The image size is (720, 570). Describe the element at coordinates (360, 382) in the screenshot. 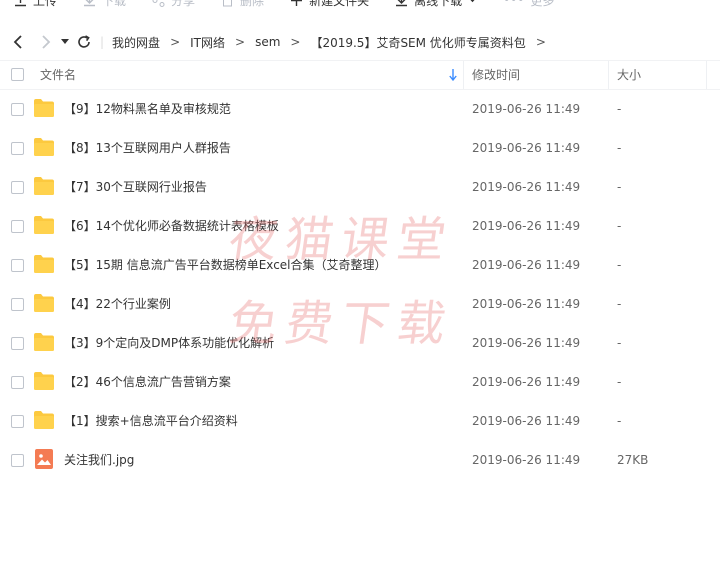

I see `file-row: 【2】46个信息流广告营销方案 2019-06-26 11:49 -` at that location.